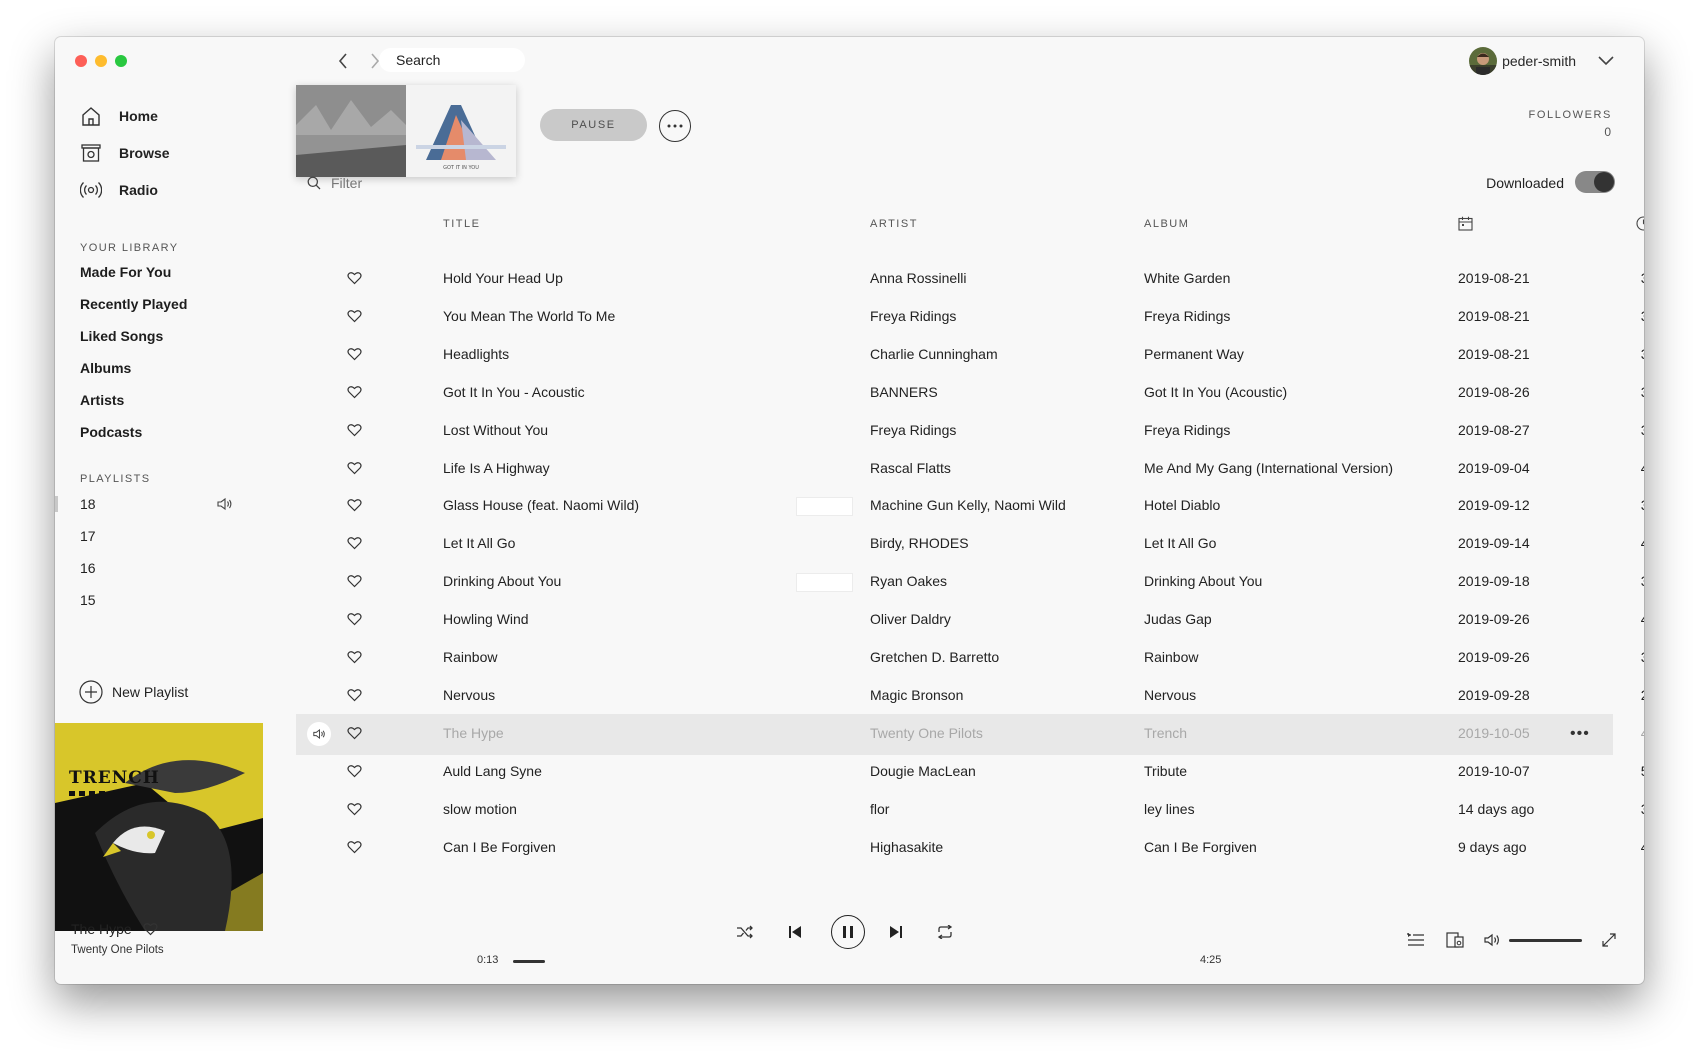 Image resolution: width=1699 pixels, height=1056 pixels. I want to click on track-artist: Dougie MacLean, so click(923, 771).